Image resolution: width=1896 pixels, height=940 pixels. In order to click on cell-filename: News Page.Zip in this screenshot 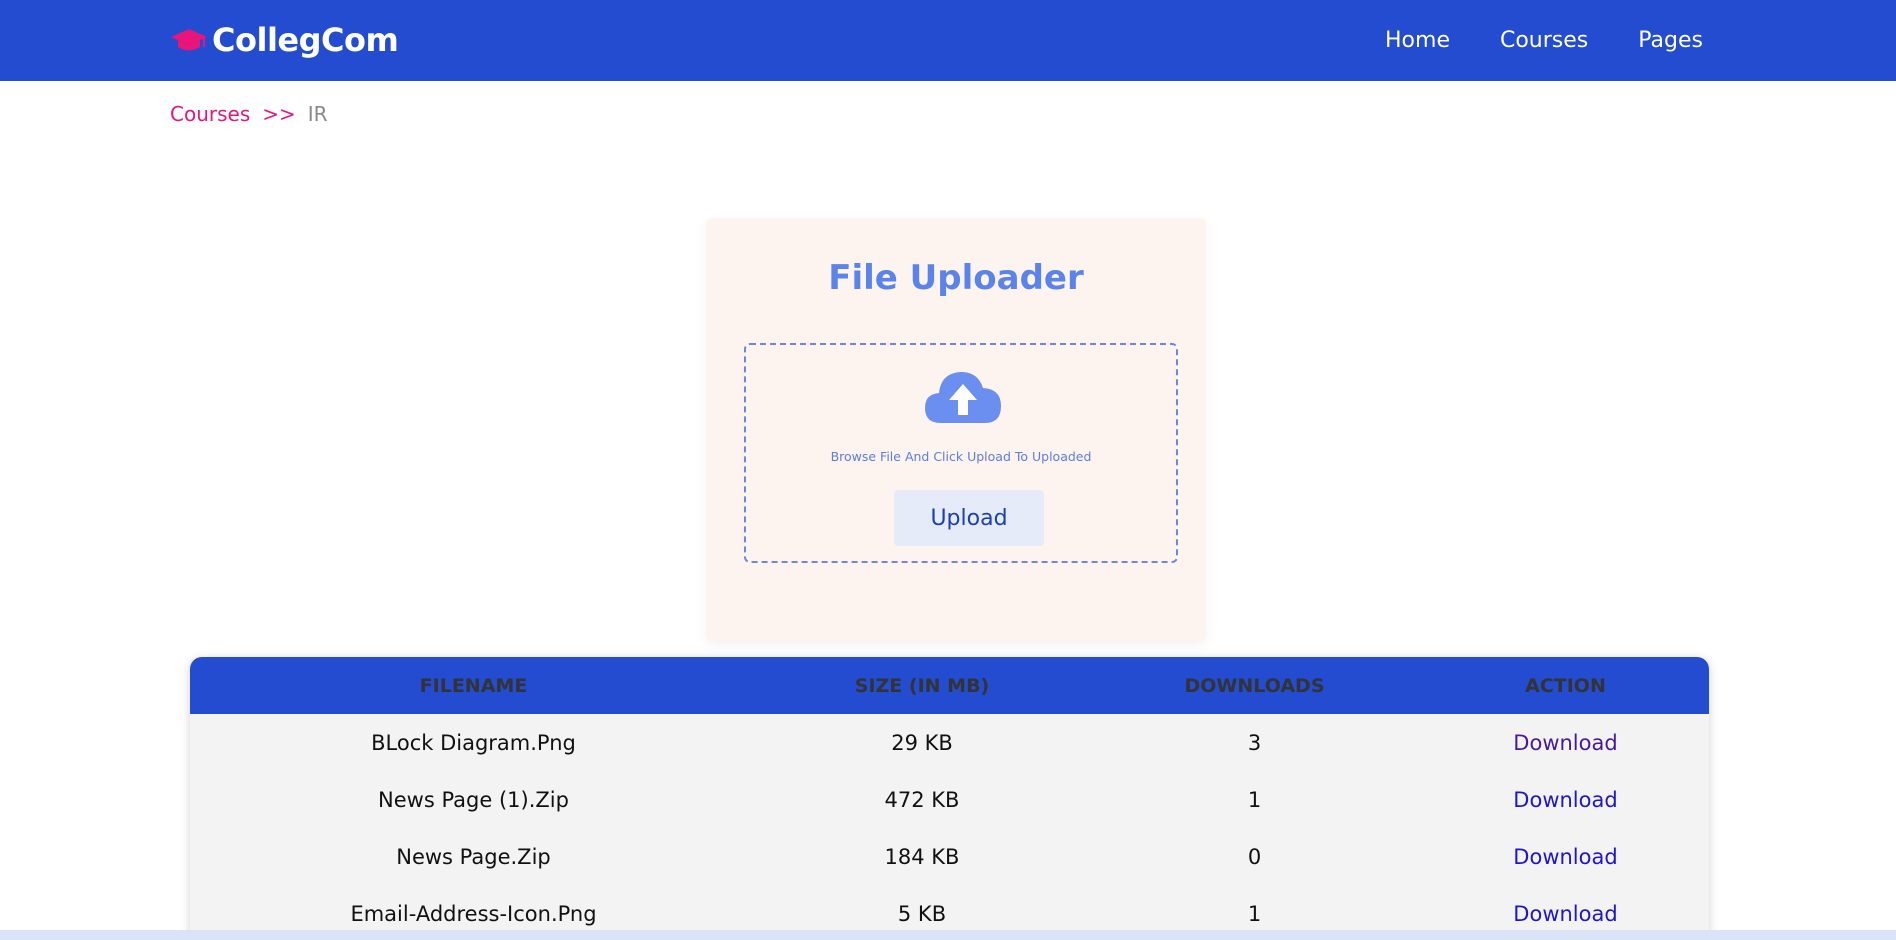, I will do `click(473, 856)`.